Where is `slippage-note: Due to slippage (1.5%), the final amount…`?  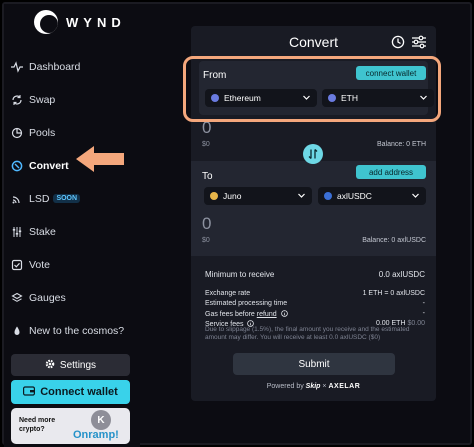
slippage-note: Due to slippage (1.5%), the final amount… is located at coordinates (307, 333).